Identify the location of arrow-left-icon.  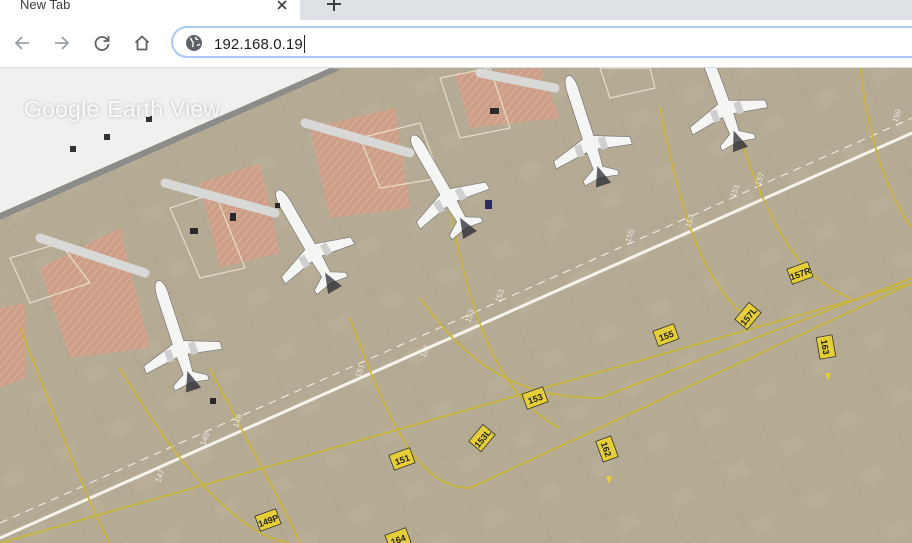
(22, 43).